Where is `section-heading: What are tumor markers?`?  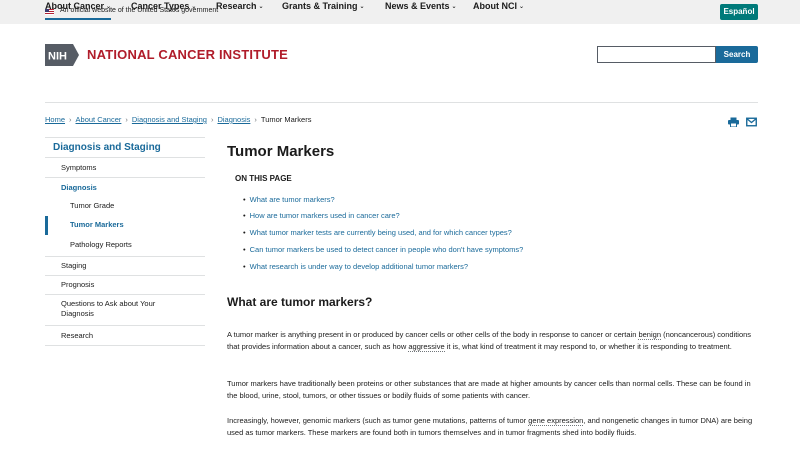 section-heading: What are tumor markers? is located at coordinates (300, 302).